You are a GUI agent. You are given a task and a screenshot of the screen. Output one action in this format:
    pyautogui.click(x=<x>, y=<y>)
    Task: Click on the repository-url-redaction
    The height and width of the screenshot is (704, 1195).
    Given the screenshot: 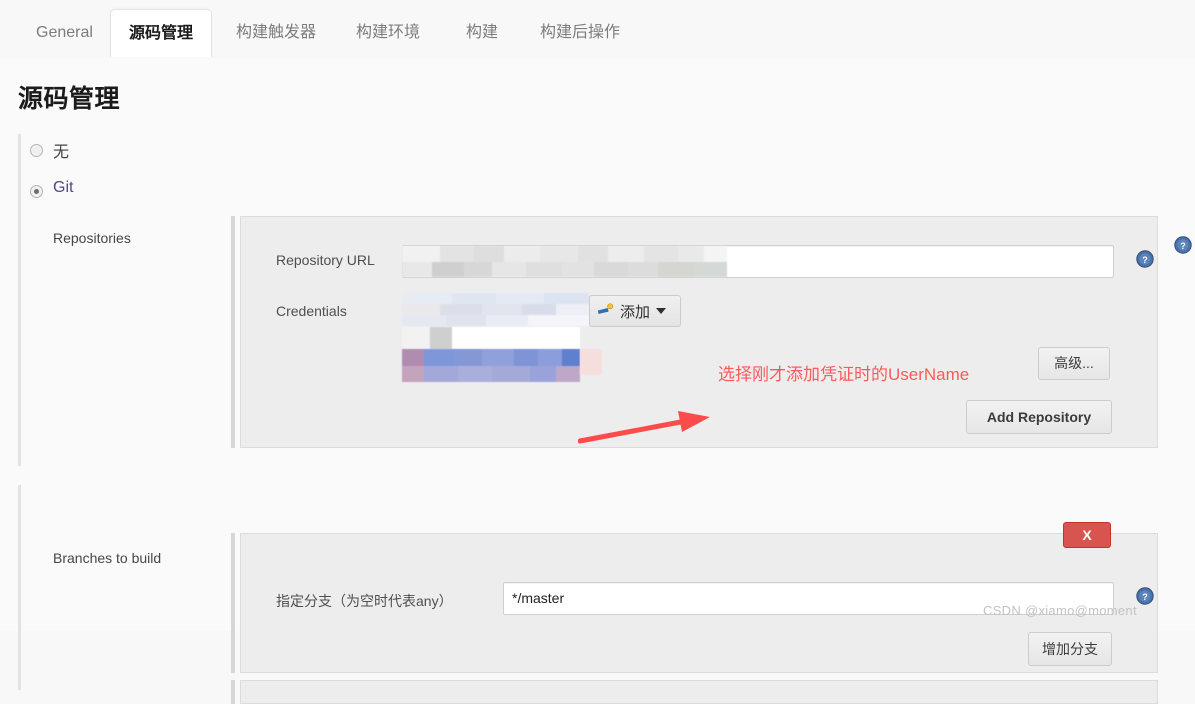 What is the action you would take?
    pyautogui.click(x=564, y=261)
    